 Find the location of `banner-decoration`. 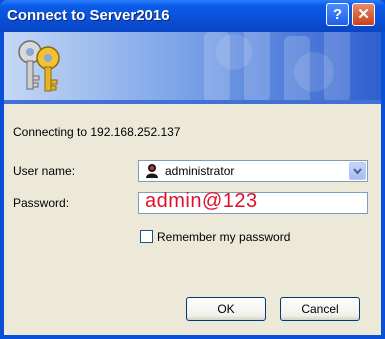

banner-decoration is located at coordinates (277, 66).